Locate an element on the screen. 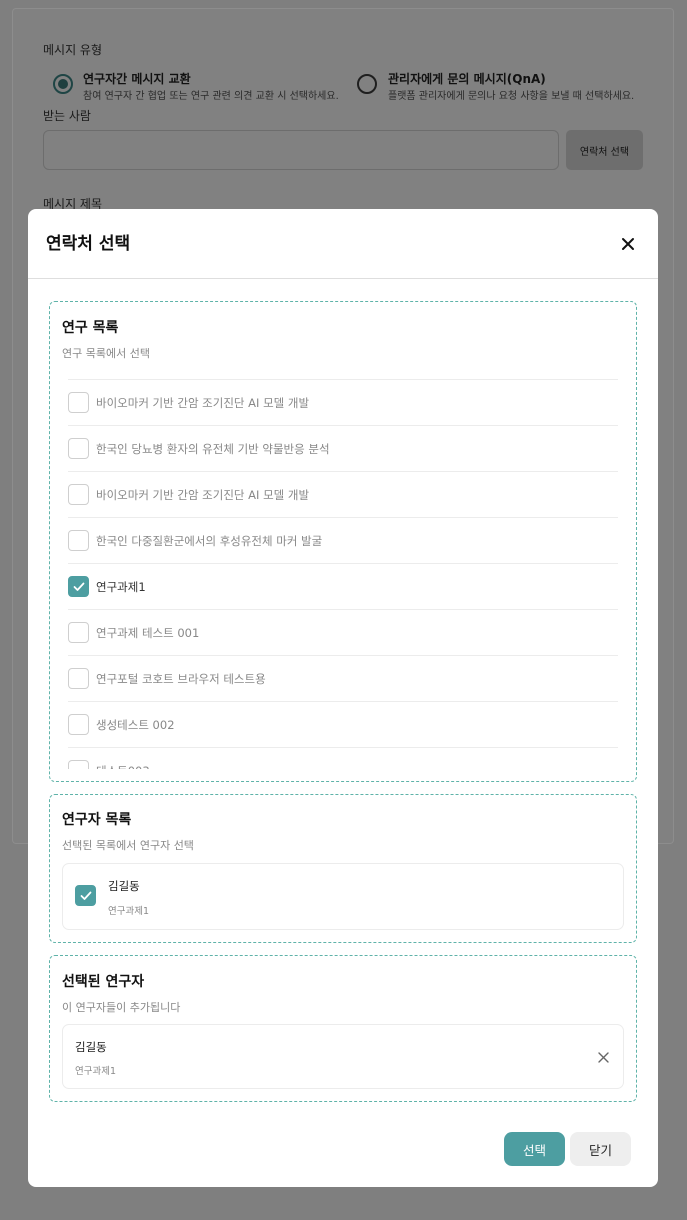 This screenshot has width=687, height=1220. researcher-project: 연구과제1 is located at coordinates (129, 911).